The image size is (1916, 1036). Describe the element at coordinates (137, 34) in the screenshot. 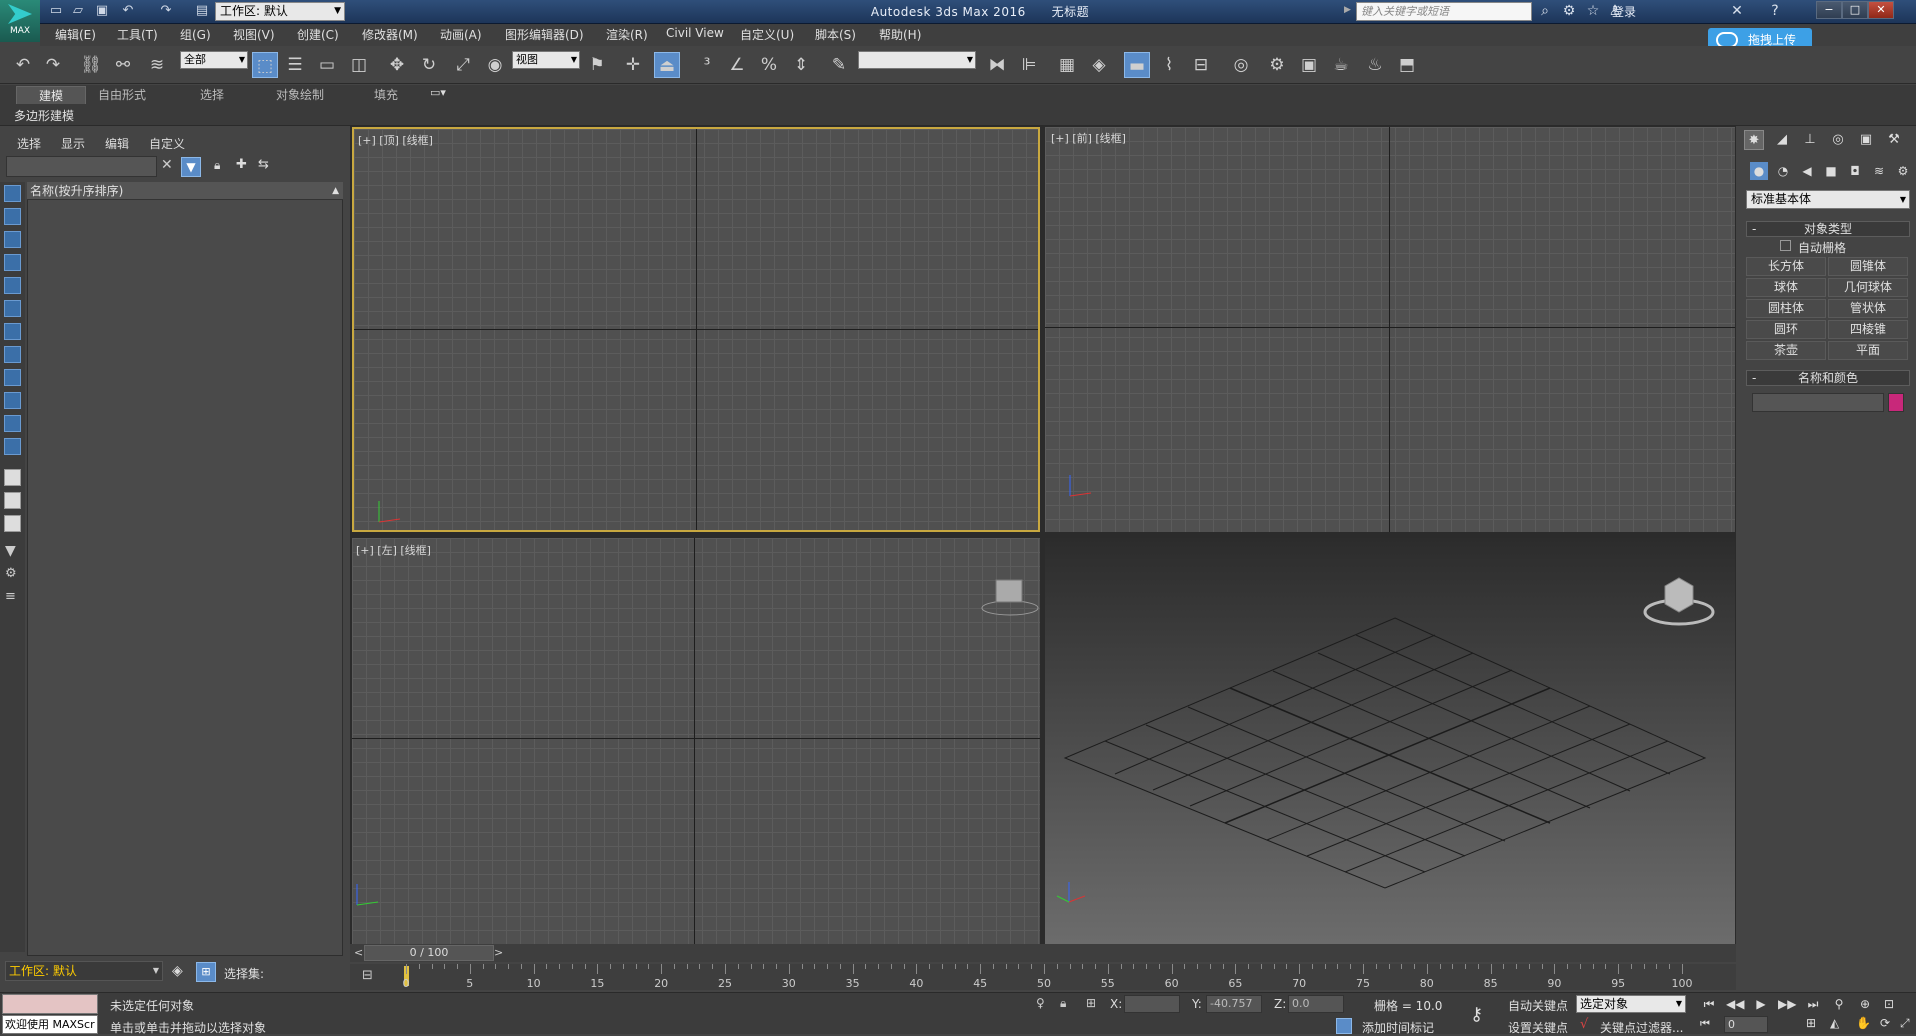

I see `menu-tools: 工具(T)` at that location.